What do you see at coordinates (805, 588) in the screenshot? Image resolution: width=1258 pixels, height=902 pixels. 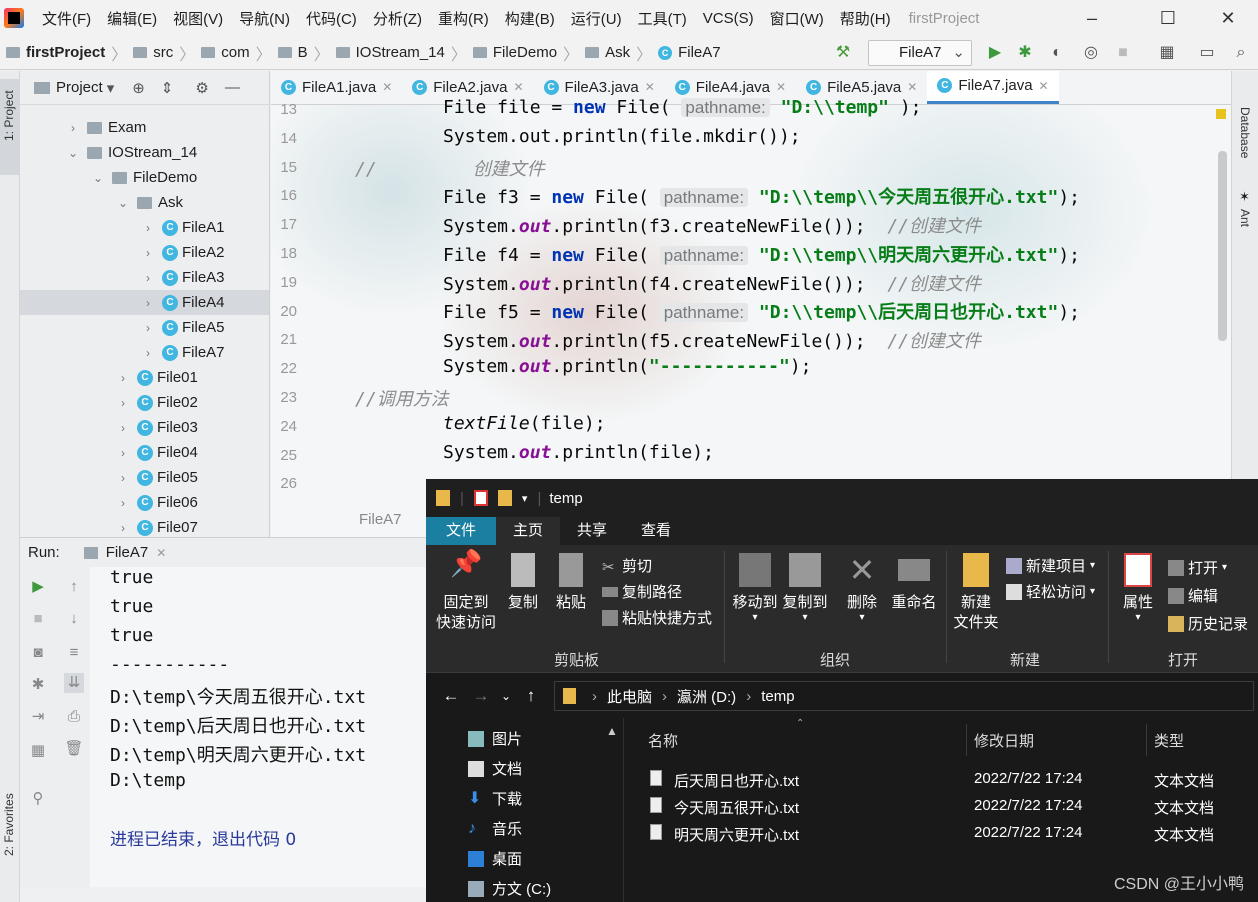 I see `copy-to-button: 复制到 ▾` at bounding box center [805, 588].